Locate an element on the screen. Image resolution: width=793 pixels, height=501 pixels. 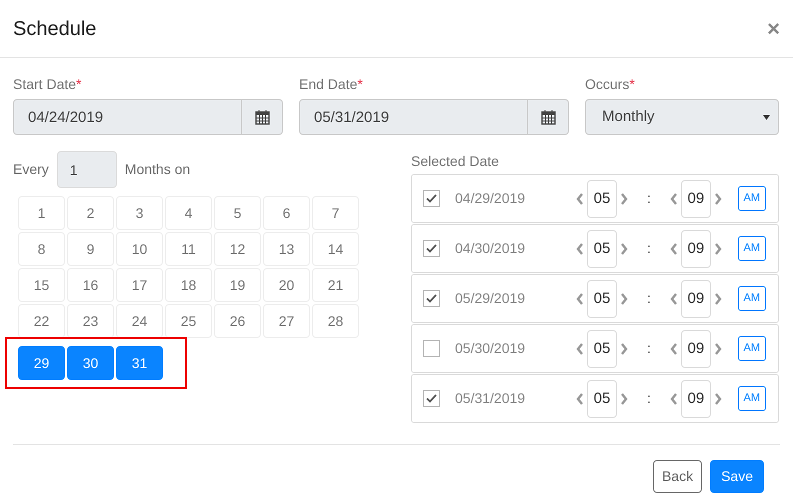
day-button: 15 is located at coordinates (41, 285).